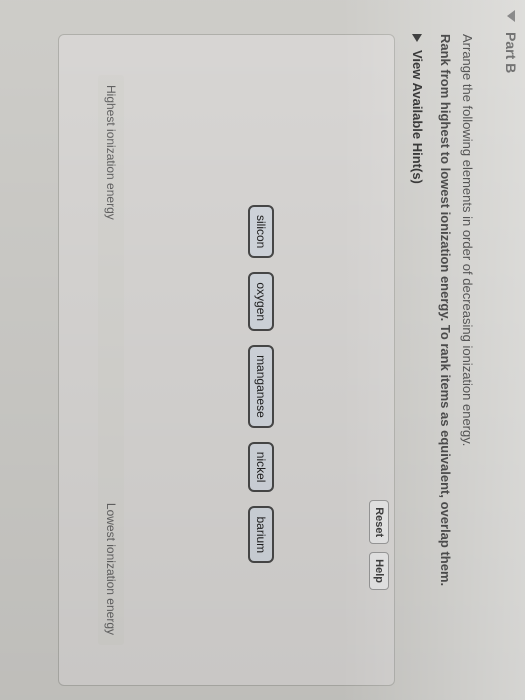 This screenshot has height=700, width=525. Describe the element at coordinates (261, 467) in the screenshot. I see `draggable-item-nickel: nickel` at that location.